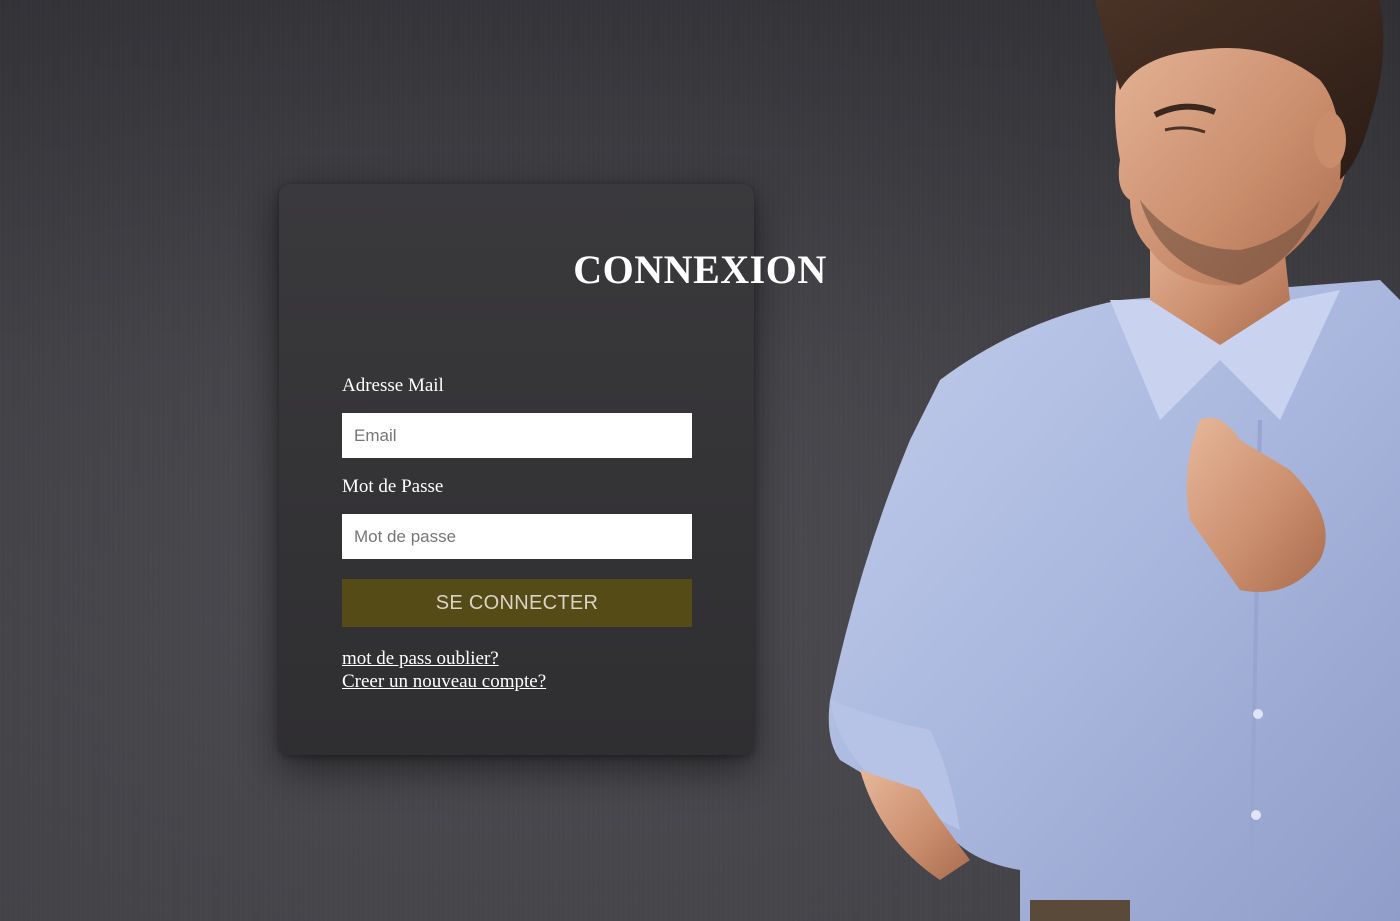  What do you see at coordinates (393, 385) in the screenshot?
I see `email-label: Adresse Mail` at bounding box center [393, 385].